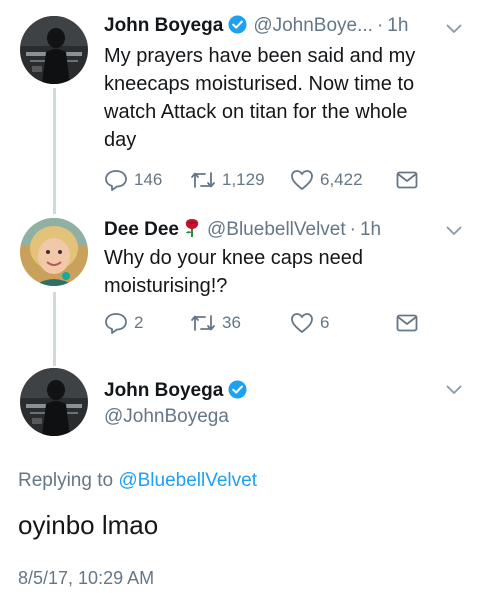 Image resolution: width=482 pixels, height=600 pixels. I want to click on tweet-header: John Boyega @JohnBoye... · 1h, so click(256, 25).